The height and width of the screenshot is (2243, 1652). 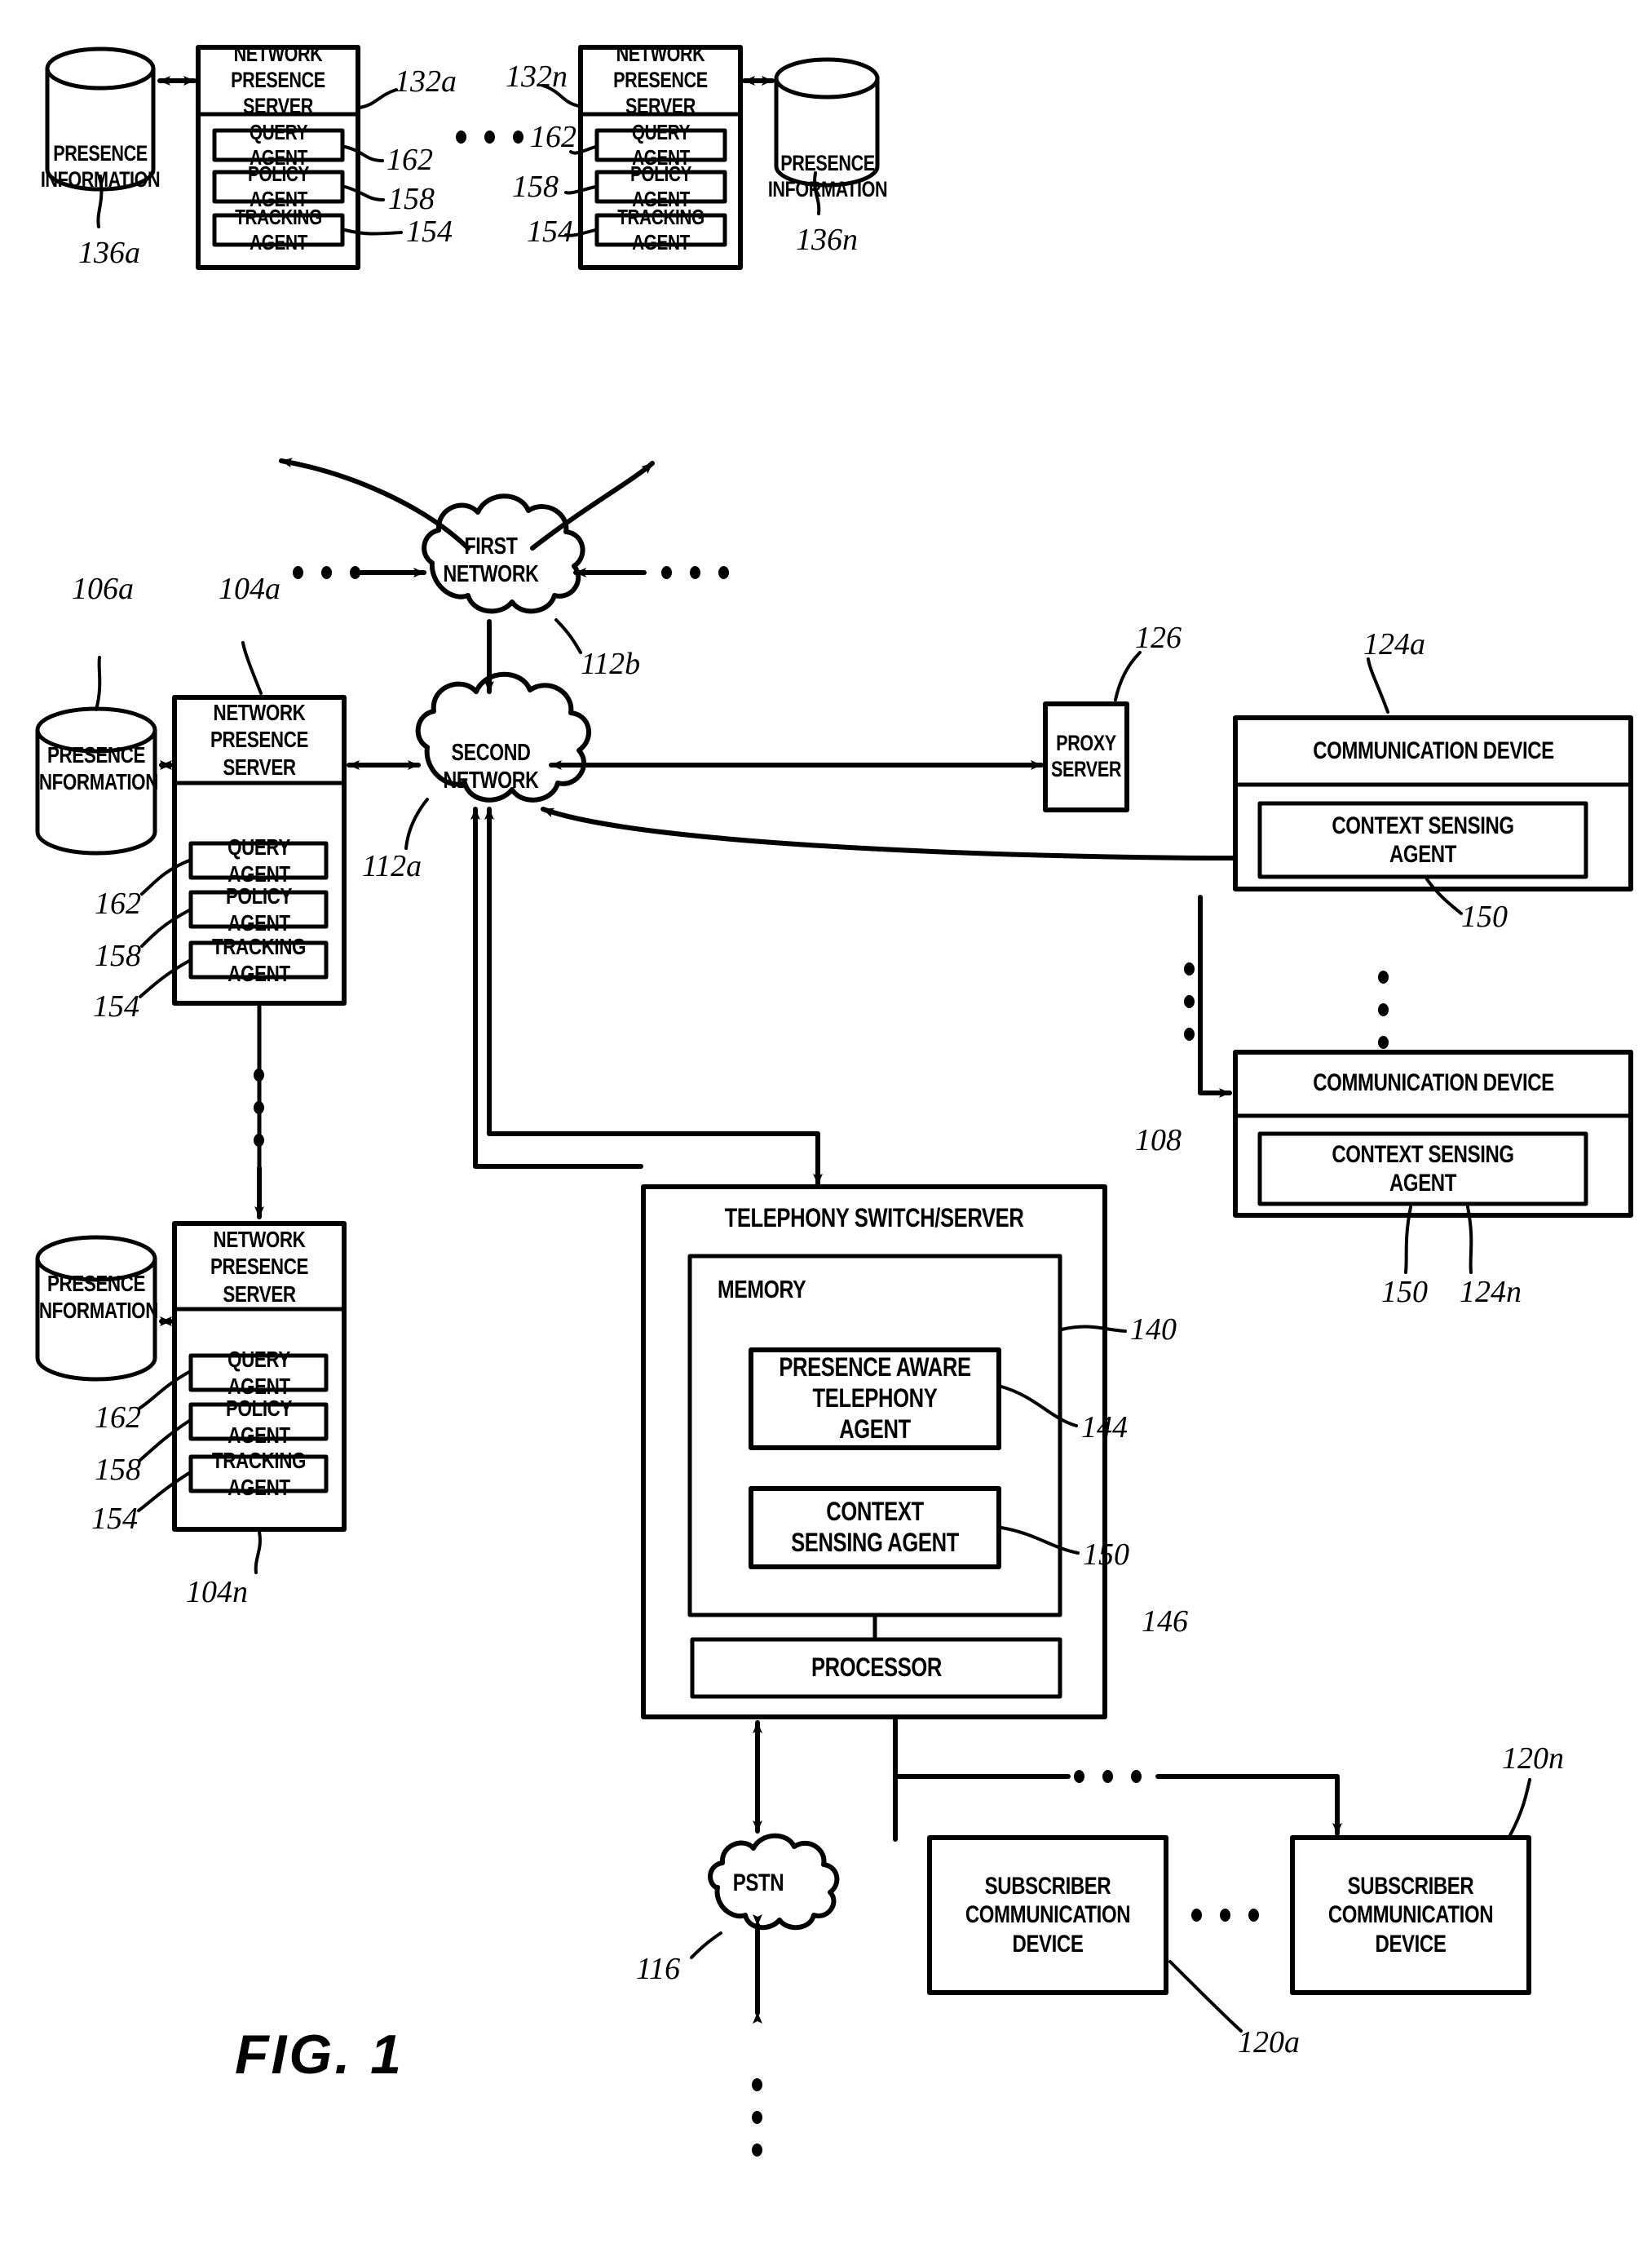 I want to click on presence-information-cylinder-106a, so click(x=96, y=781).